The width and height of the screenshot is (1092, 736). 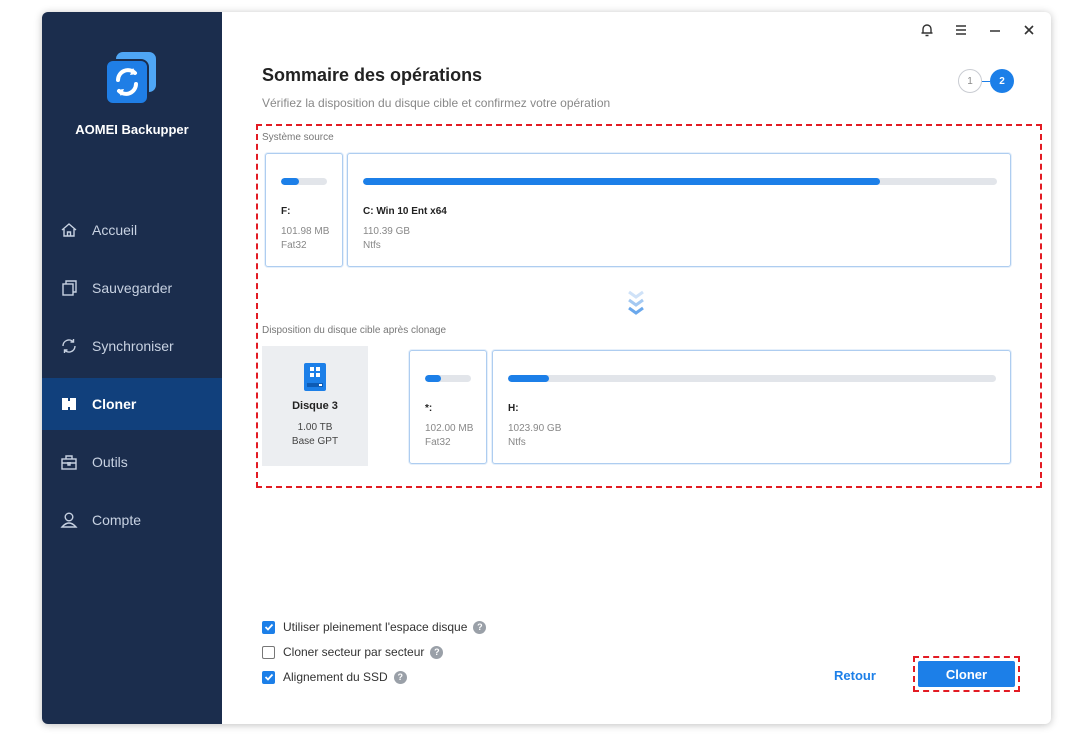 I want to click on partition-size: 101.98 MB, so click(x=305, y=231).